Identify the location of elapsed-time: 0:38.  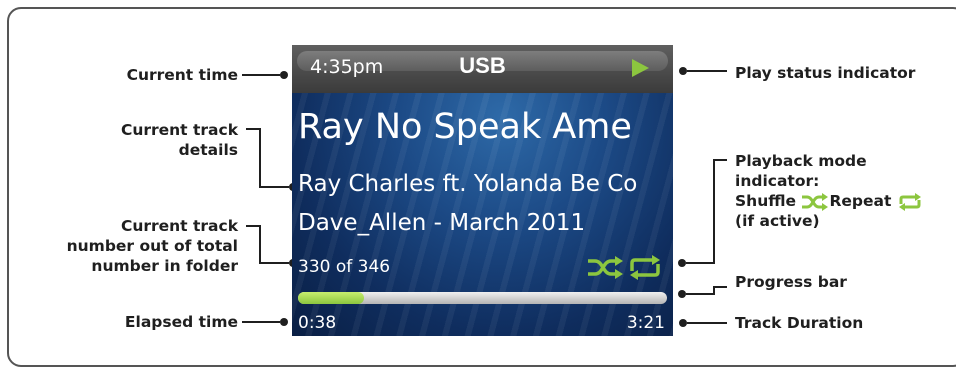
(317, 323).